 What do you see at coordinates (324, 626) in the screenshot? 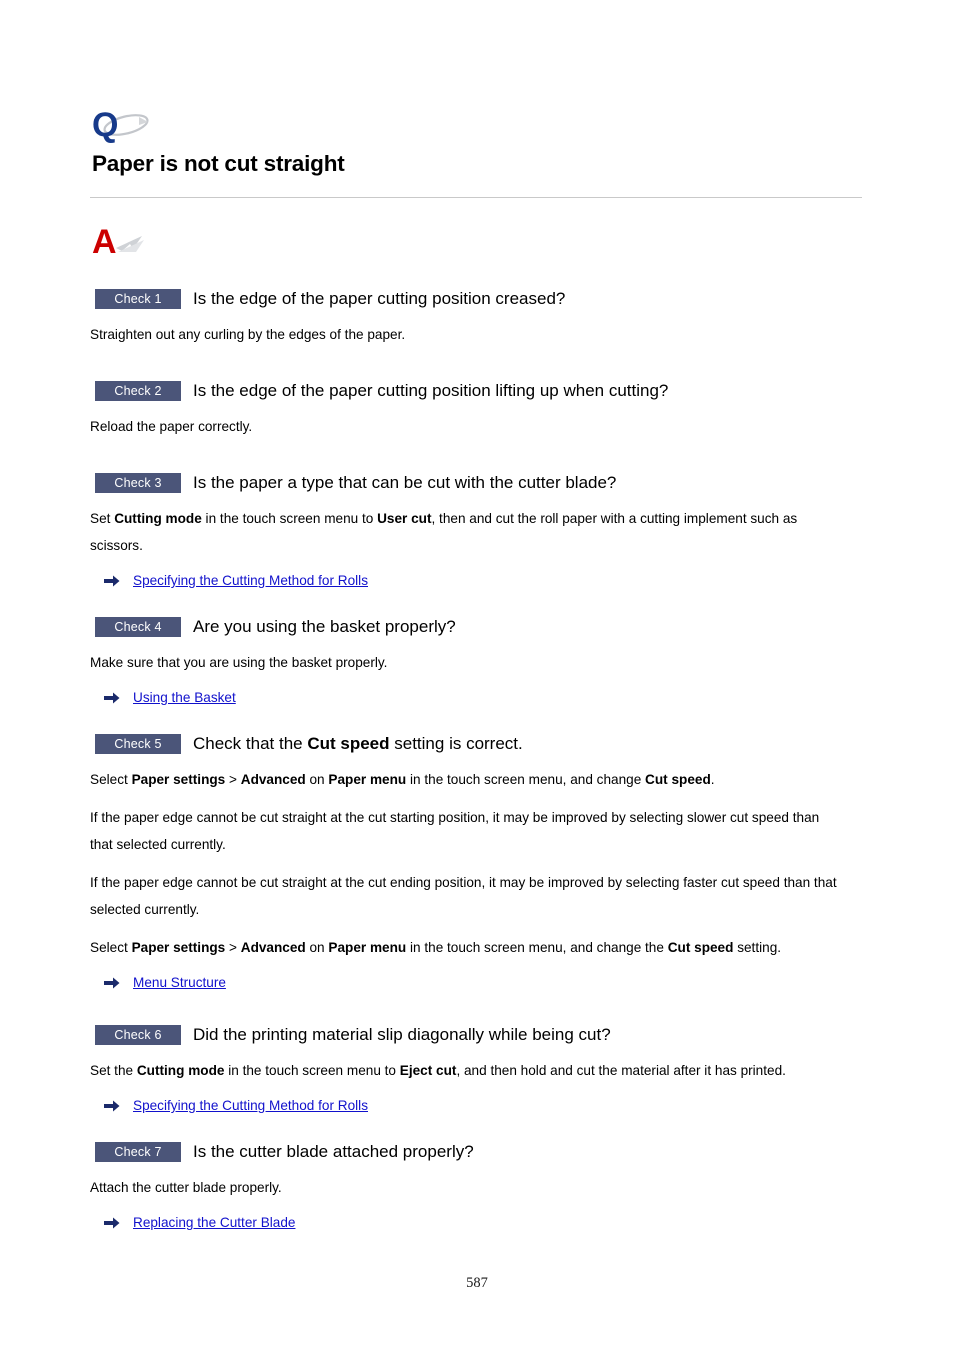
I see `check-question: Are you using the basket properly?` at bounding box center [324, 626].